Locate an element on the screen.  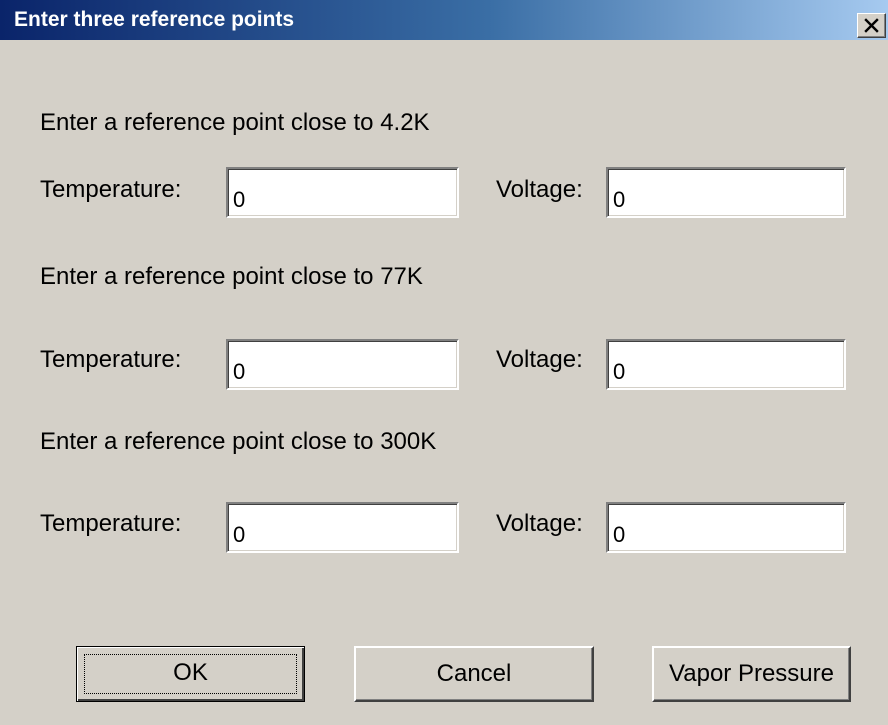
voltage-input-4-2k is located at coordinates (726, 192).